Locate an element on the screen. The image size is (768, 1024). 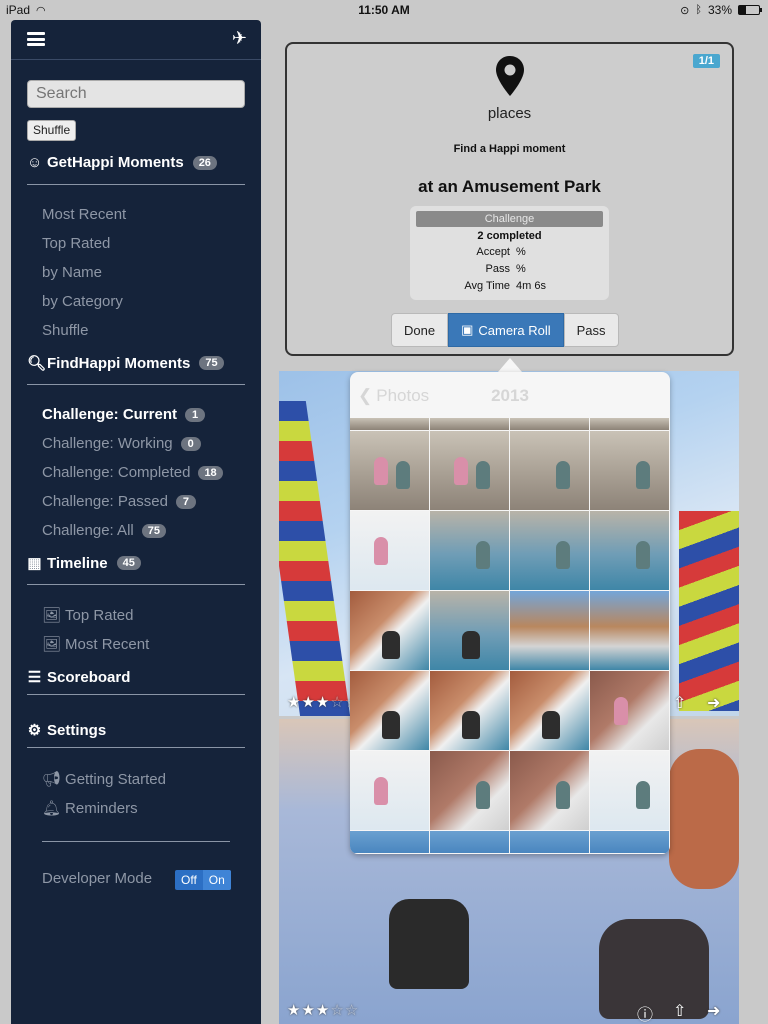
camera-roll-button: ▣ Camera Roll is located at coordinates (506, 330).